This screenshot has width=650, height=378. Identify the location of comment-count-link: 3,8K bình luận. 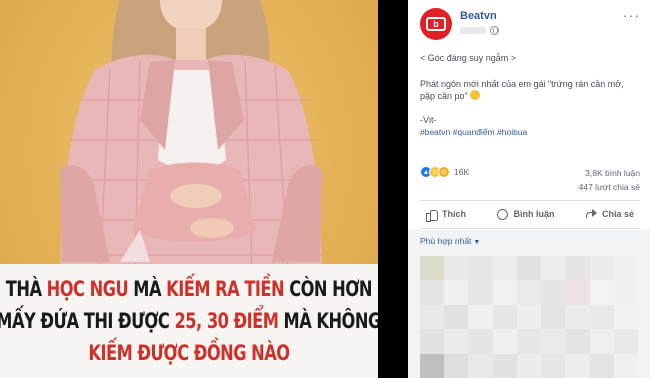
(609, 173).